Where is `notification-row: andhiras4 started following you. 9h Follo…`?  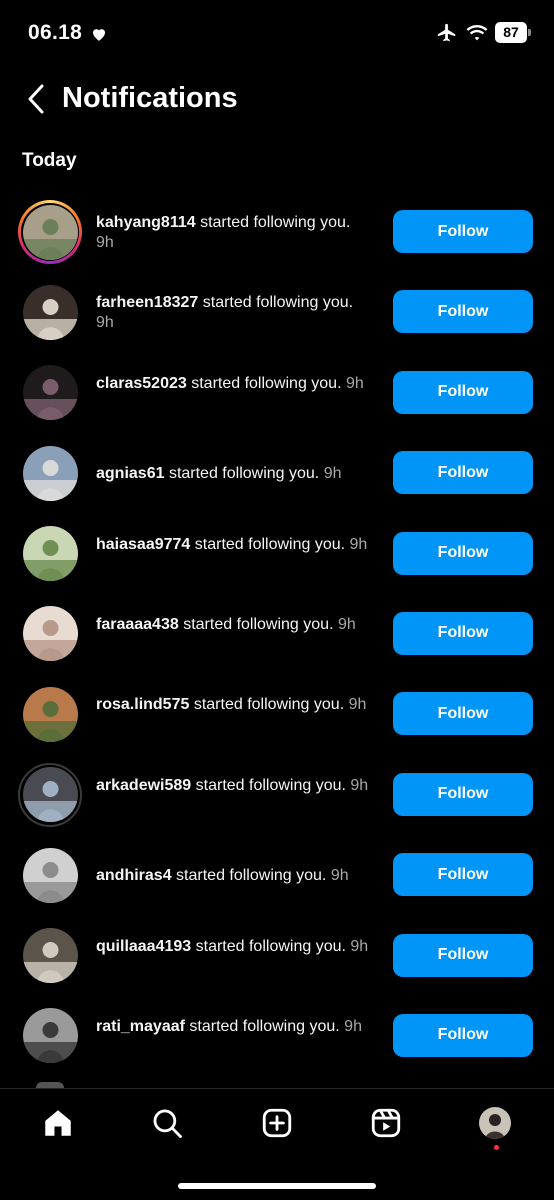
notification-row: andhiras4 started following you. 9h Follo… is located at coordinates (277, 874).